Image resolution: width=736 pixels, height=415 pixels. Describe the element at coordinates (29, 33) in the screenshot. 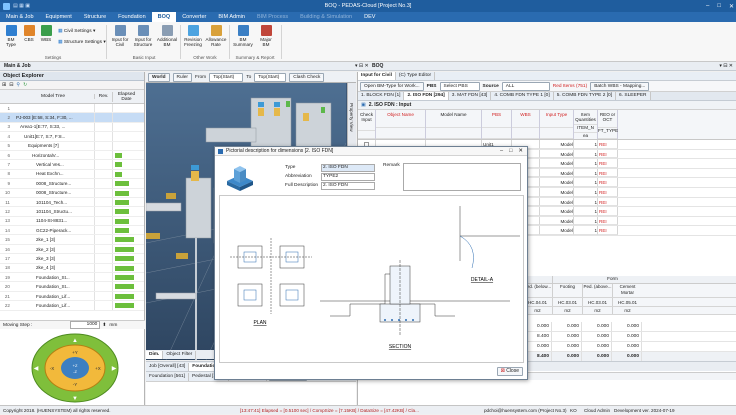

I see `cbs-button: CBS` at that location.